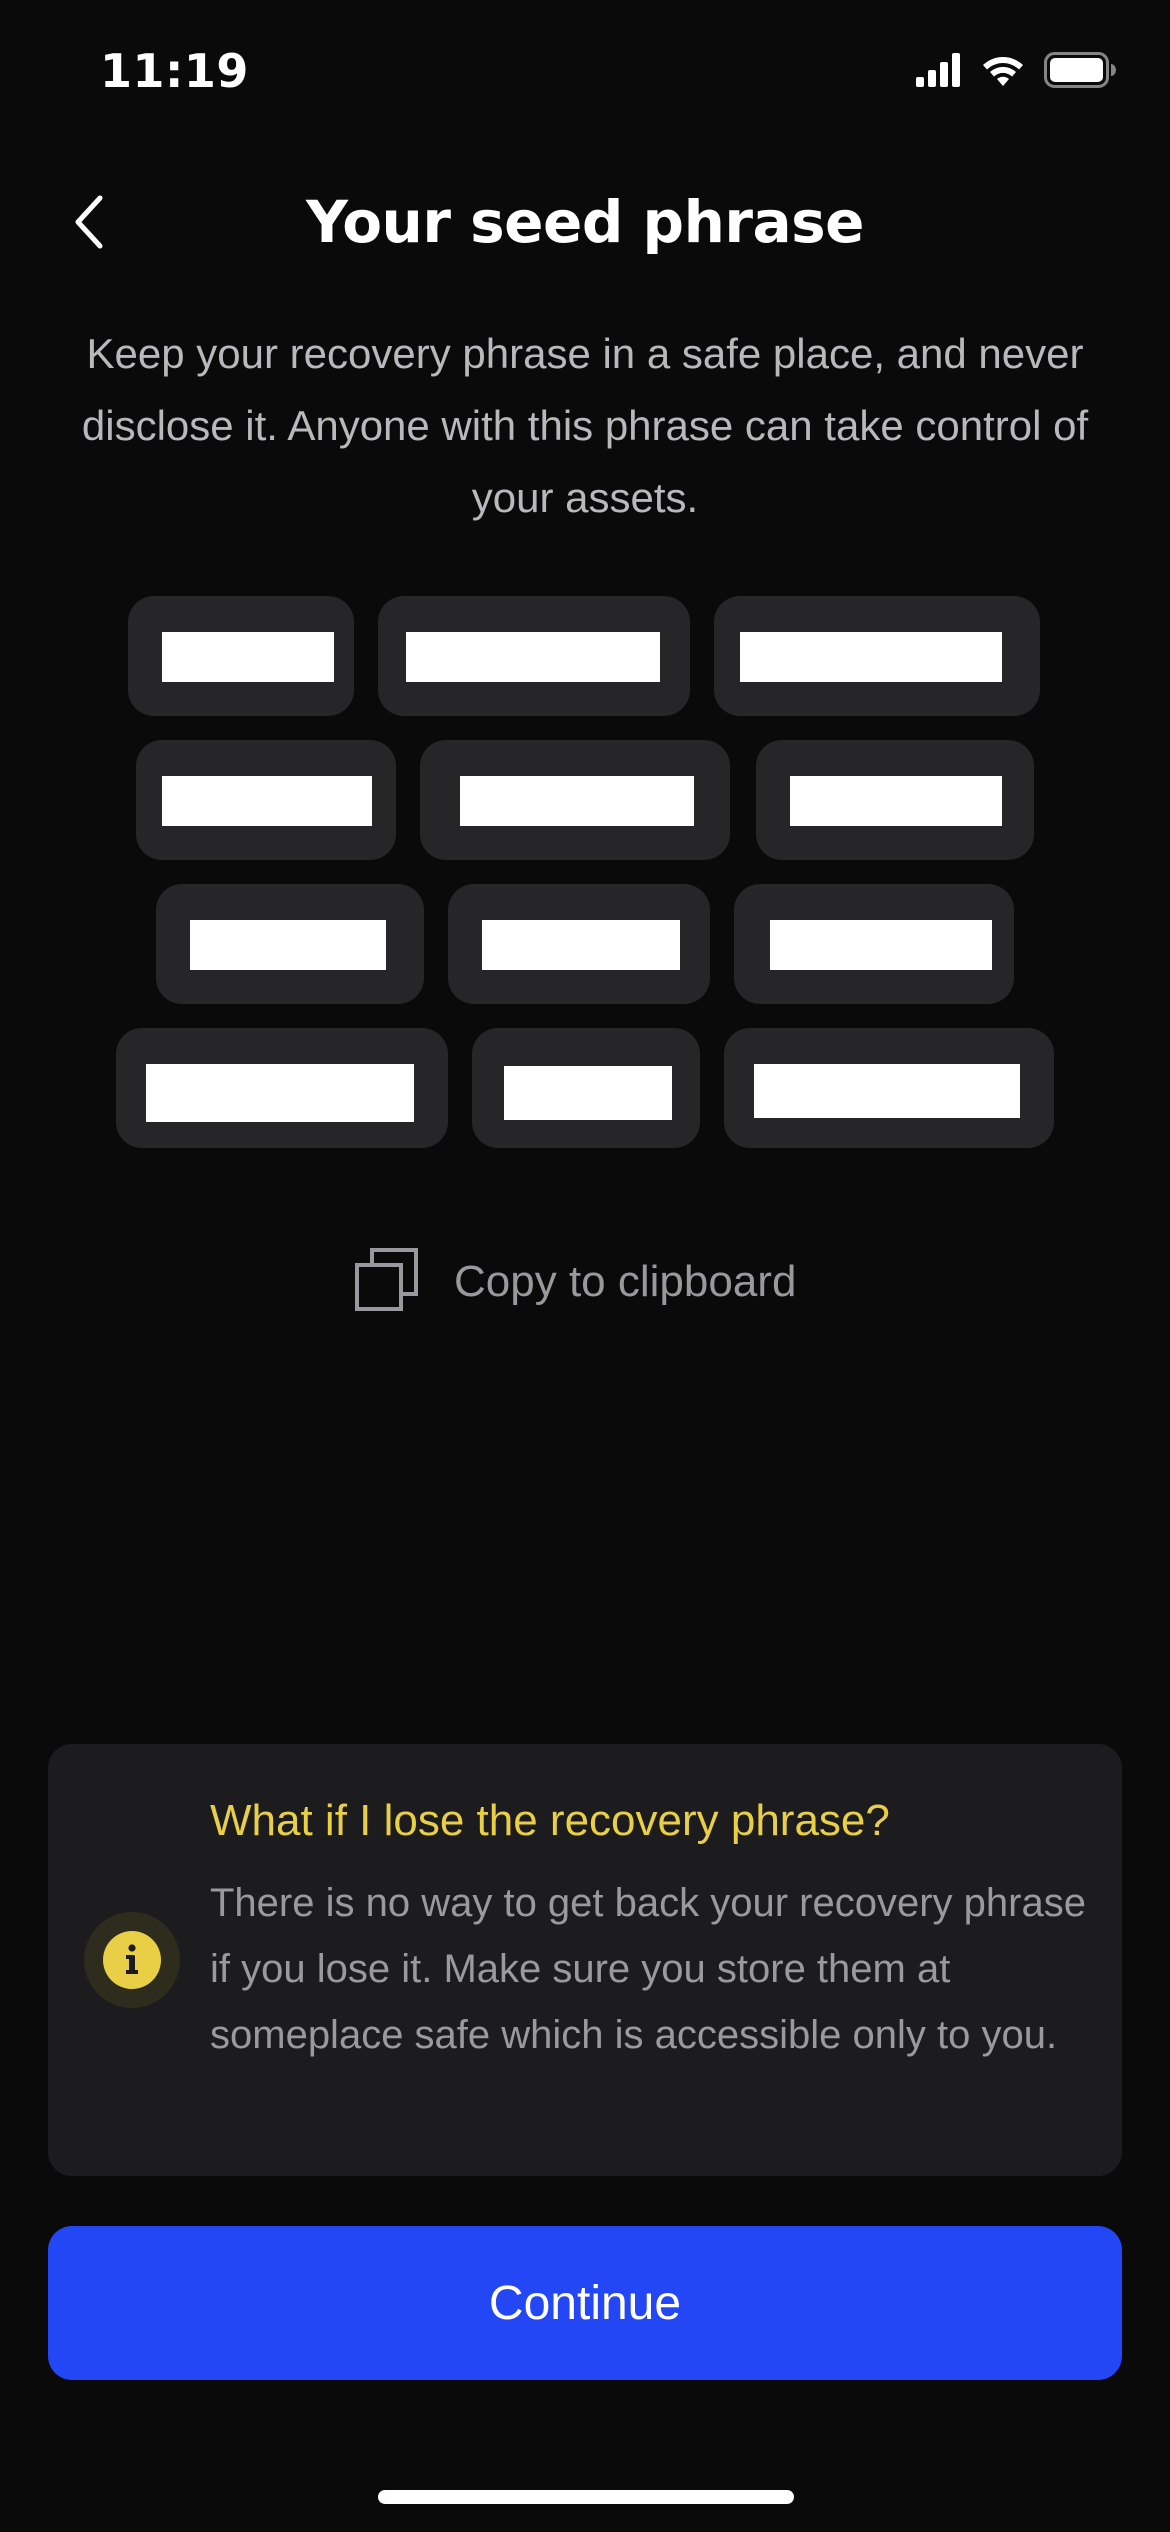  What do you see at coordinates (586, 2497) in the screenshot?
I see `home-indicator` at bounding box center [586, 2497].